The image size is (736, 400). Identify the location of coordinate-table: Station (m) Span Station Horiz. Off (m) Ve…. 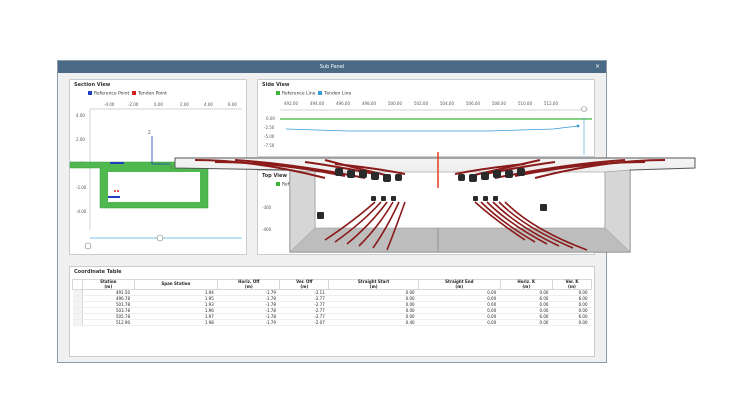
(332, 302).